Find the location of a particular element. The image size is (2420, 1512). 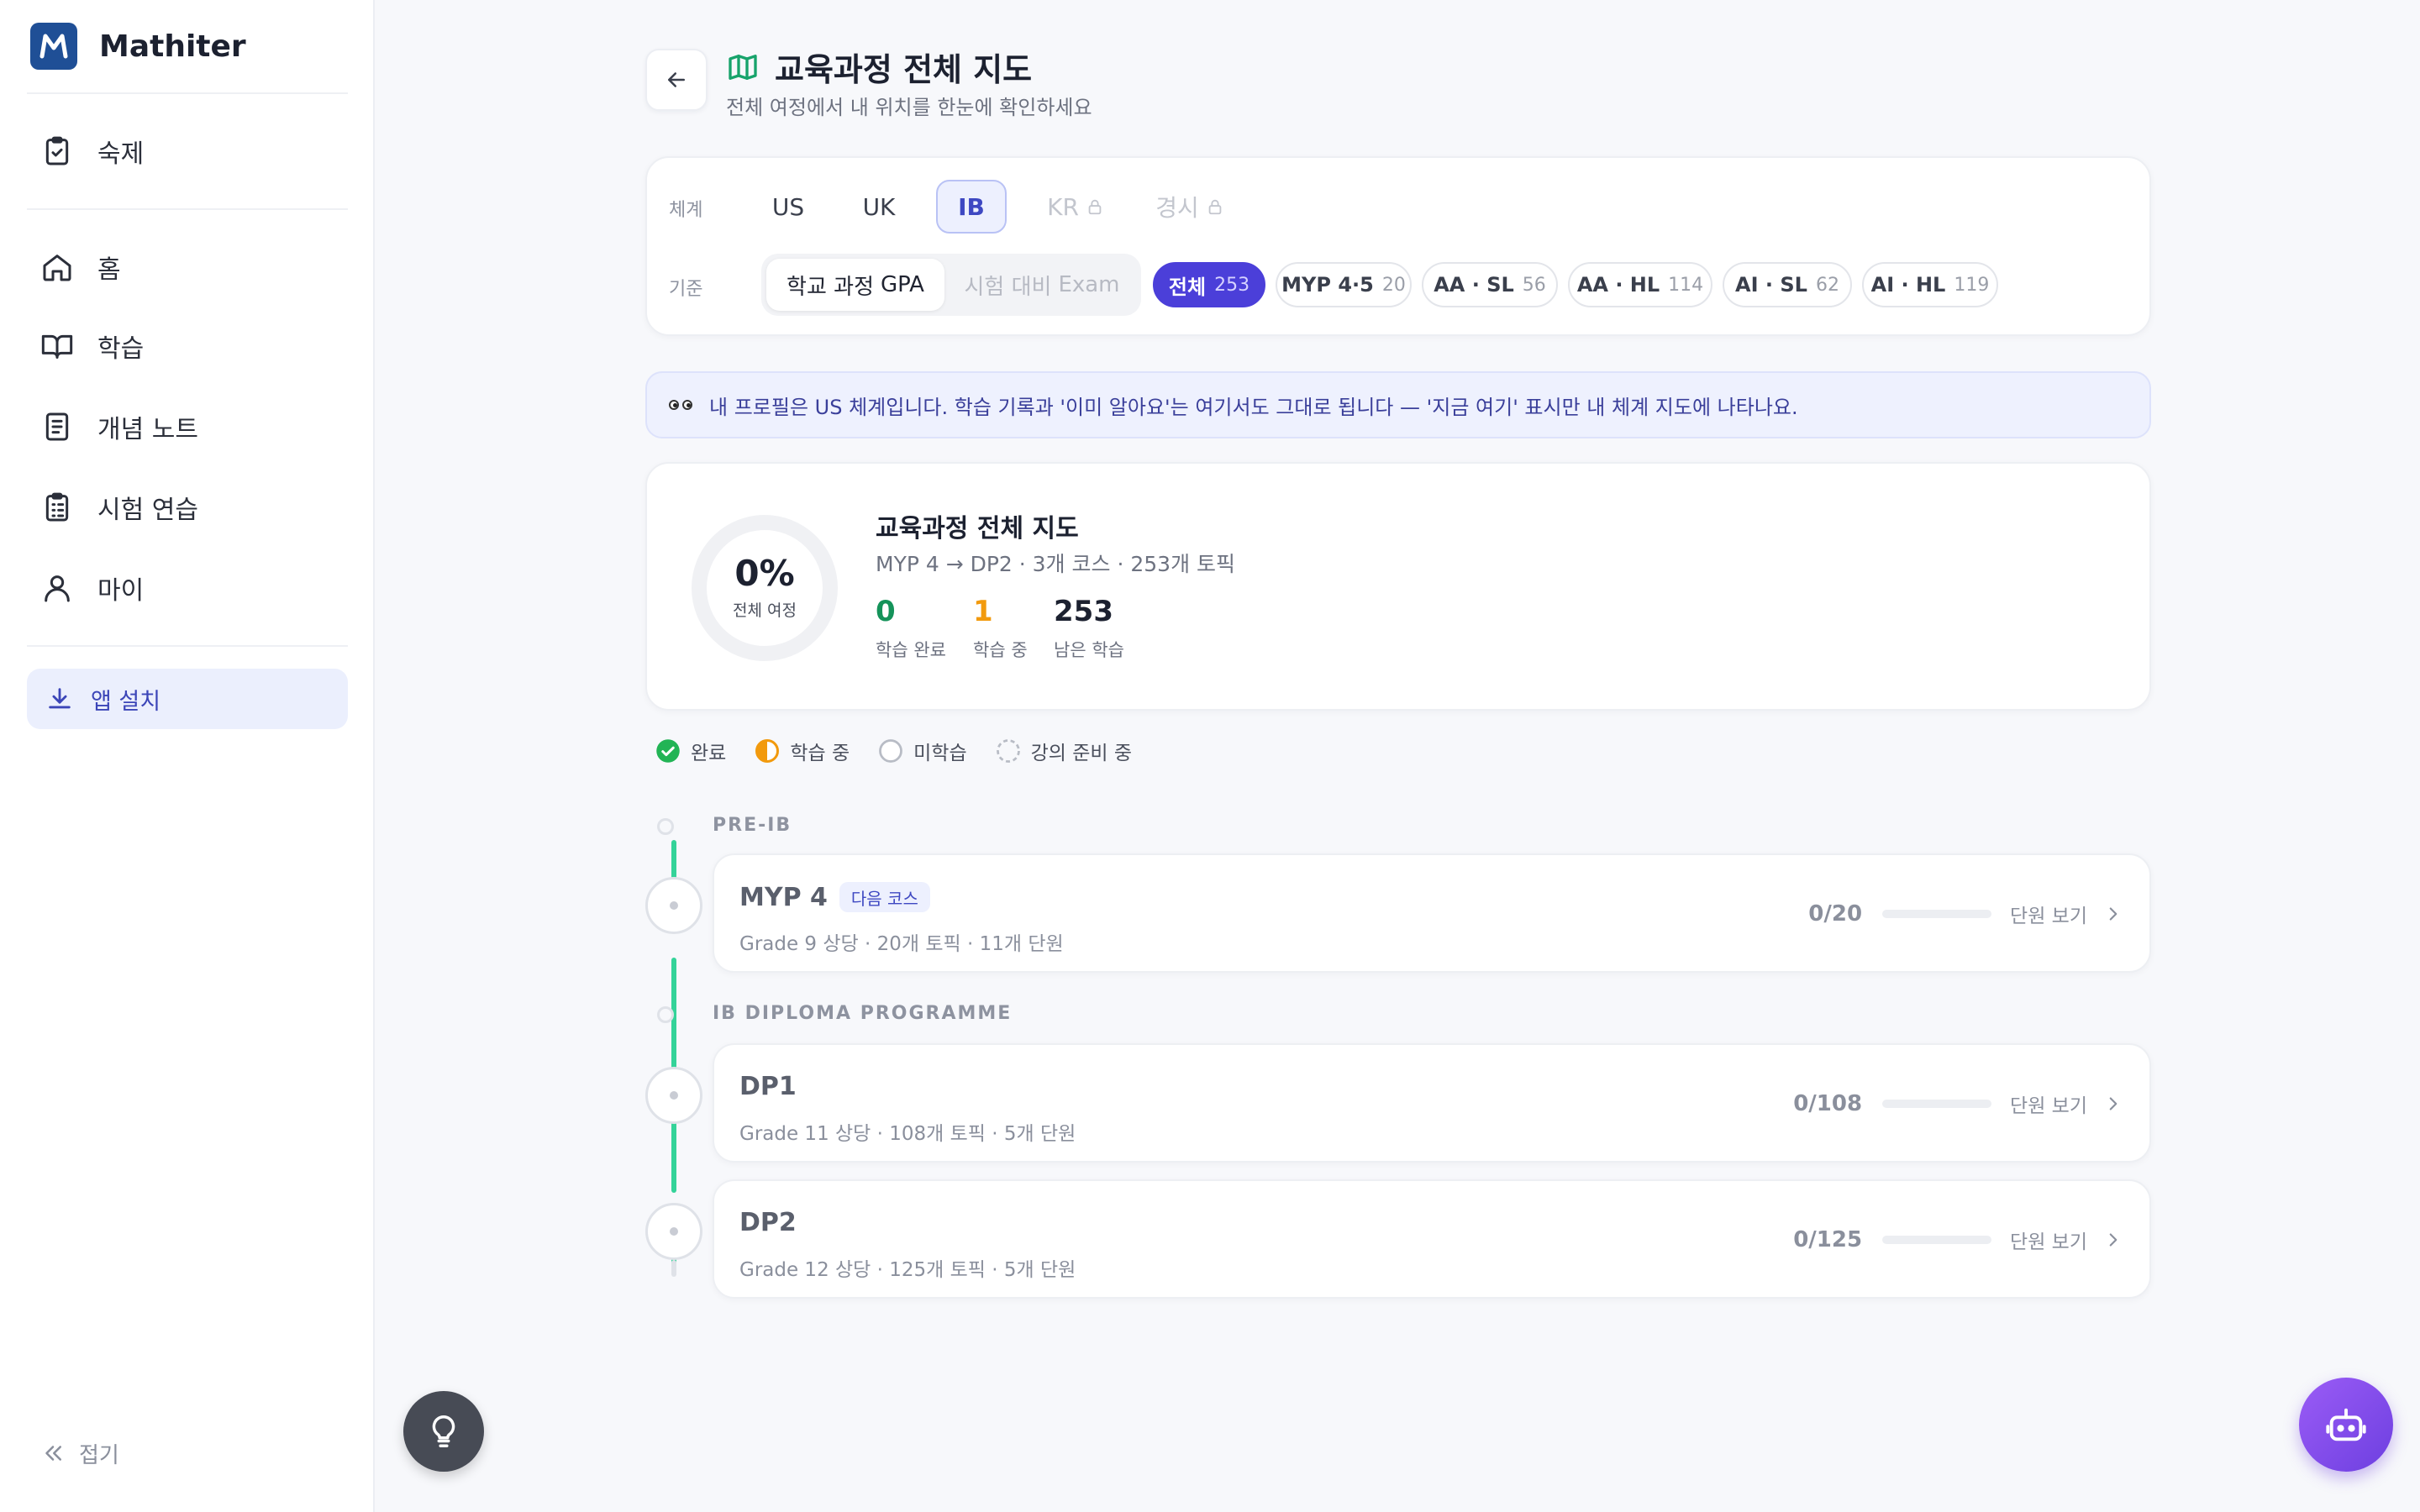

brand: Mathiter is located at coordinates (138, 46).